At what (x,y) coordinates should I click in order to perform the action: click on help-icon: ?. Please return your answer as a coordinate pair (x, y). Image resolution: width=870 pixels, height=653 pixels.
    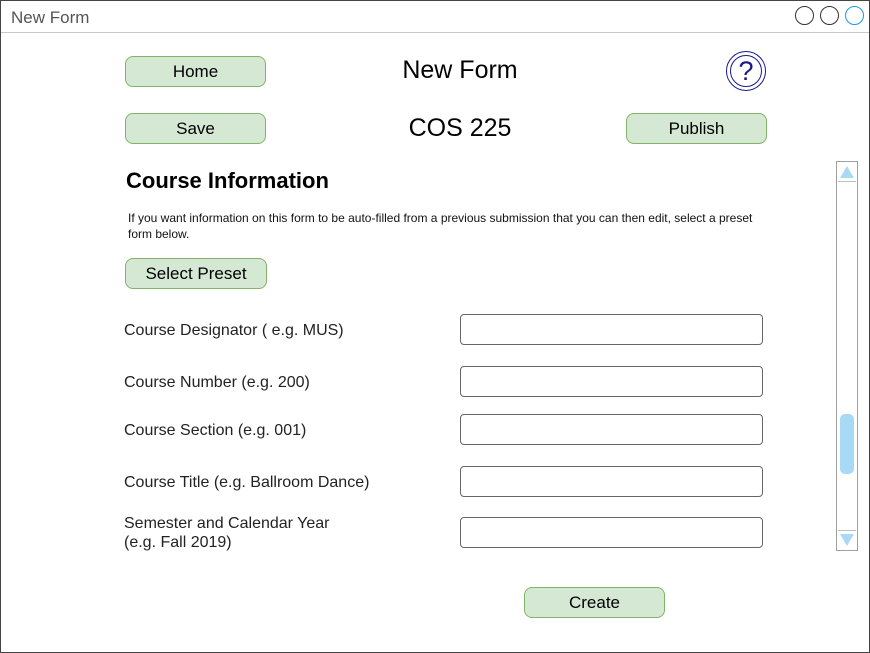
    Looking at the image, I should click on (746, 71).